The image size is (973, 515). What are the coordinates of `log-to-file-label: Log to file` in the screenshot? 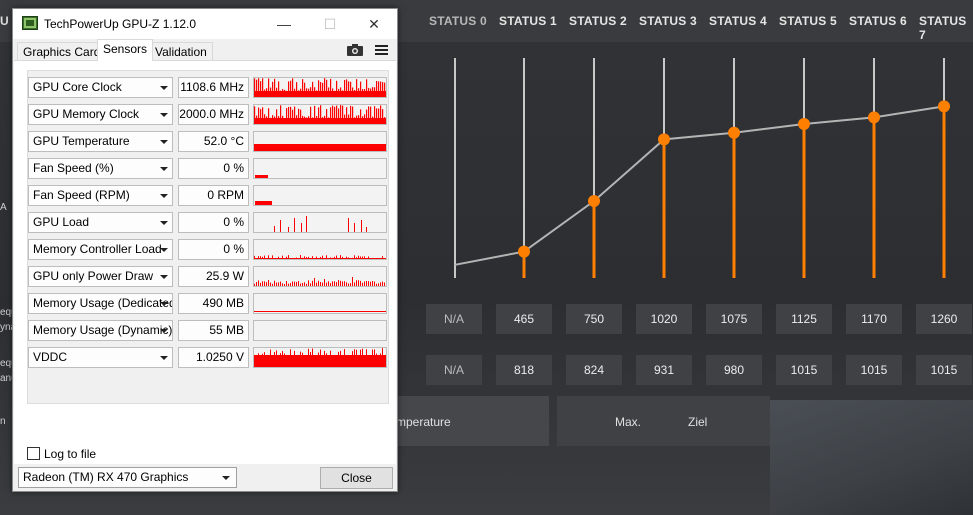 It's located at (70, 454).